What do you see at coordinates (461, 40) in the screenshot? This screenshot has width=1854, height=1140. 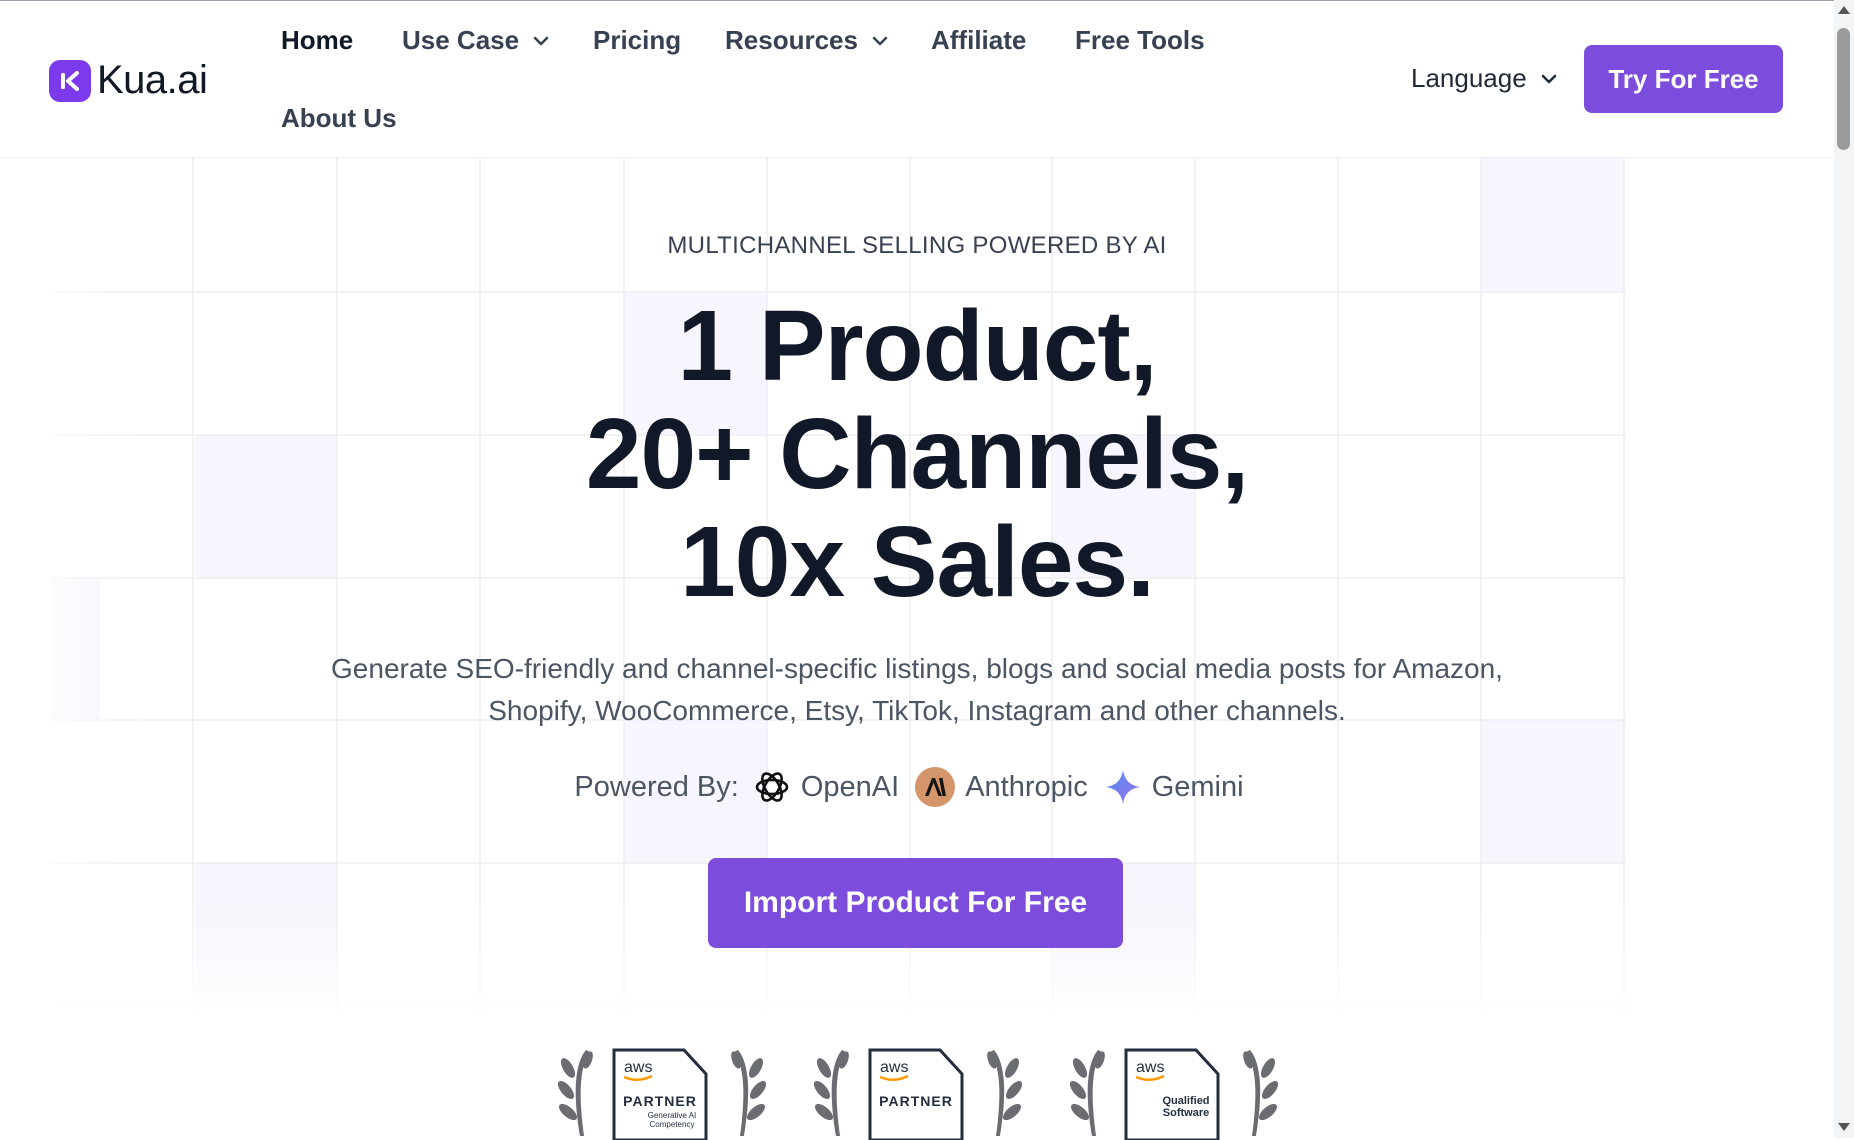 I see `nav-label: Use Case` at bounding box center [461, 40].